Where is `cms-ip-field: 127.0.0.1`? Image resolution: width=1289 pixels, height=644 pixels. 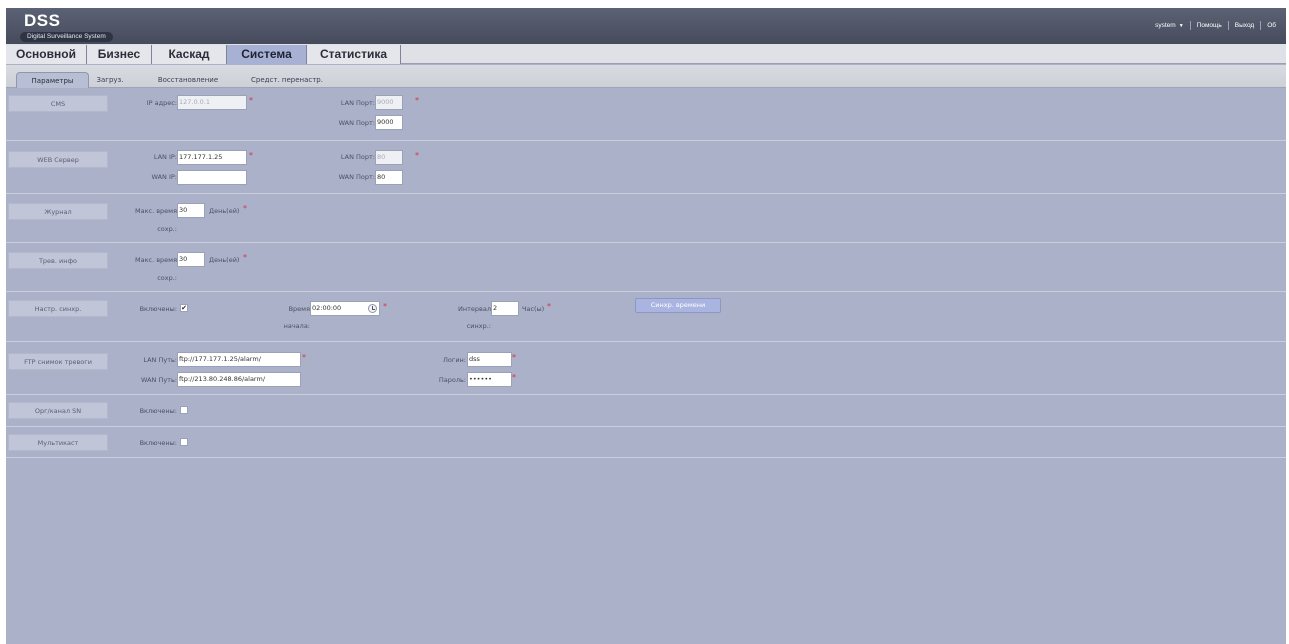
cms-ip-field: 127.0.0.1 is located at coordinates (212, 102).